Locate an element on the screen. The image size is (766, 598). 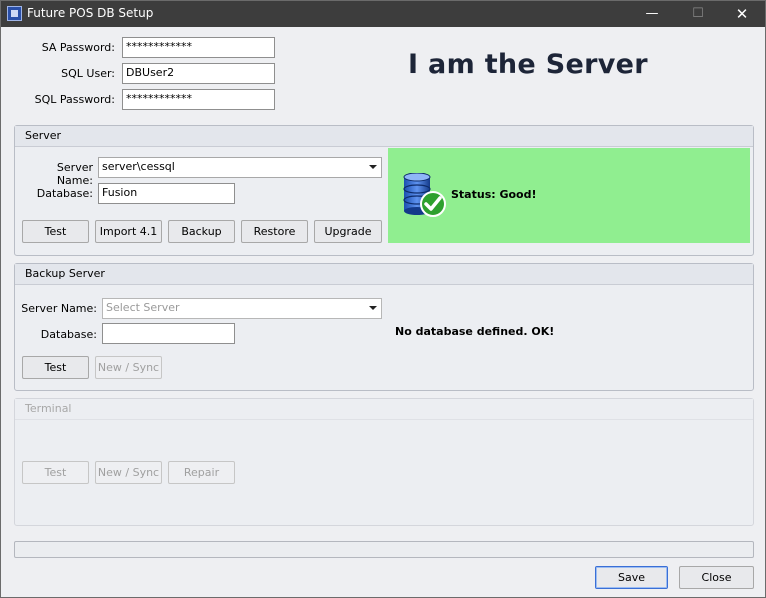
server-group-header: Server is located at coordinates (384, 136).